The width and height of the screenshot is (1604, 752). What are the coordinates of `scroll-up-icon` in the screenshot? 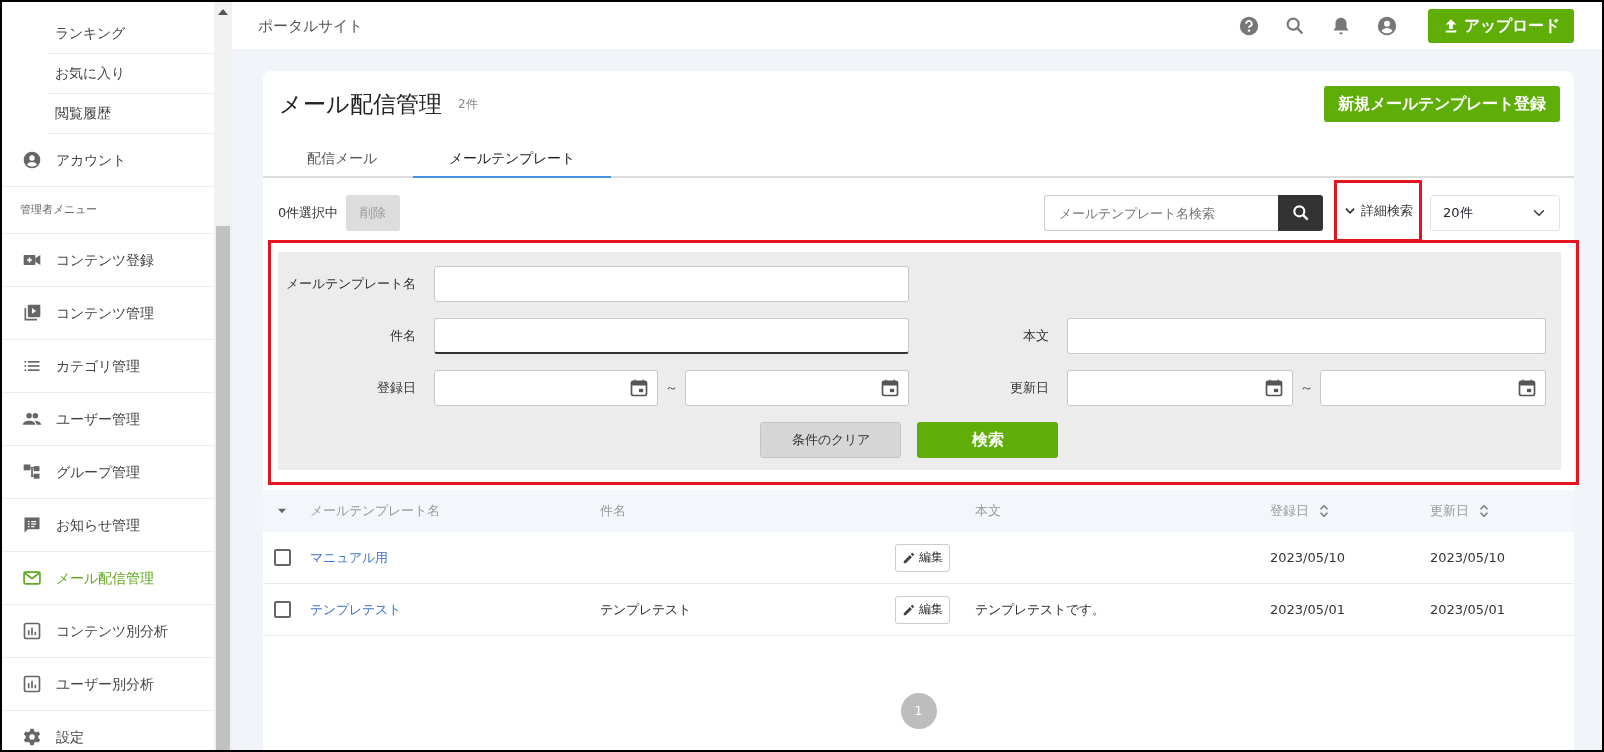 It's located at (223, 12).